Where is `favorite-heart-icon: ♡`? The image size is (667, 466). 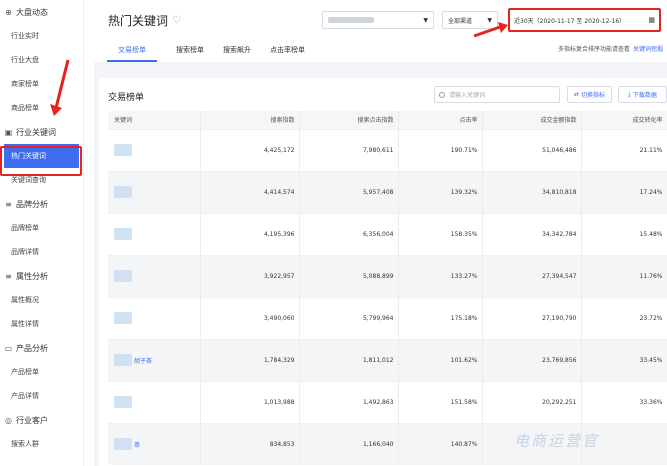 favorite-heart-icon: ♡ is located at coordinates (176, 20).